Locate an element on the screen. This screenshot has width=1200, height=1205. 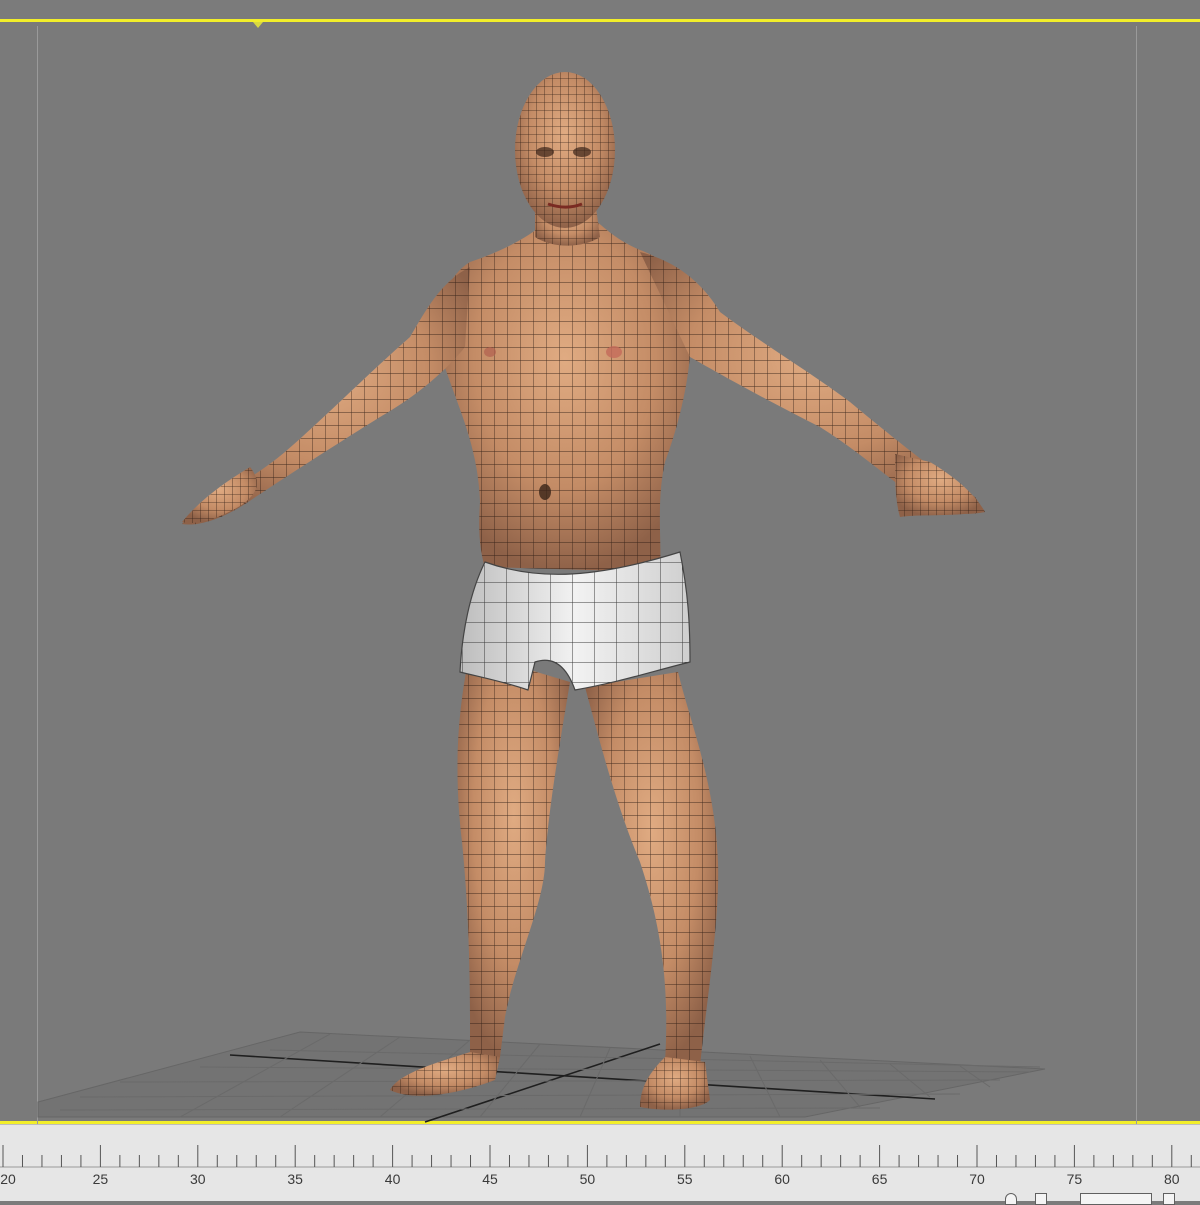
timeline-frame-label: 35 is located at coordinates (295, 1179).